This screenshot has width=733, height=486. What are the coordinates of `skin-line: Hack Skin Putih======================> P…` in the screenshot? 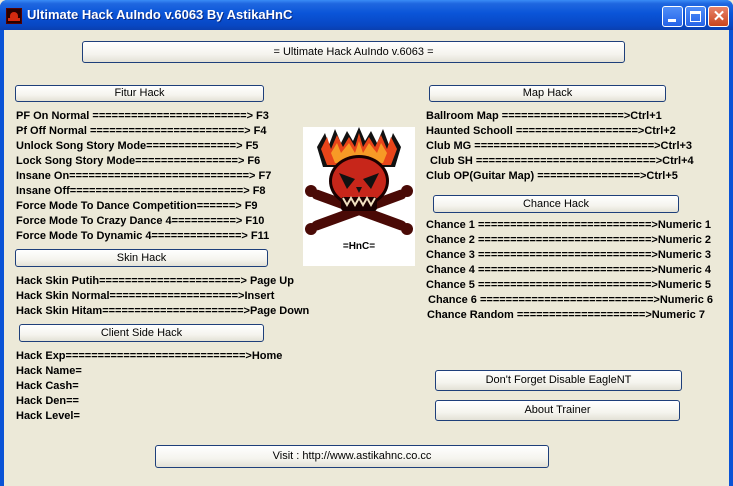 It's located at (155, 281).